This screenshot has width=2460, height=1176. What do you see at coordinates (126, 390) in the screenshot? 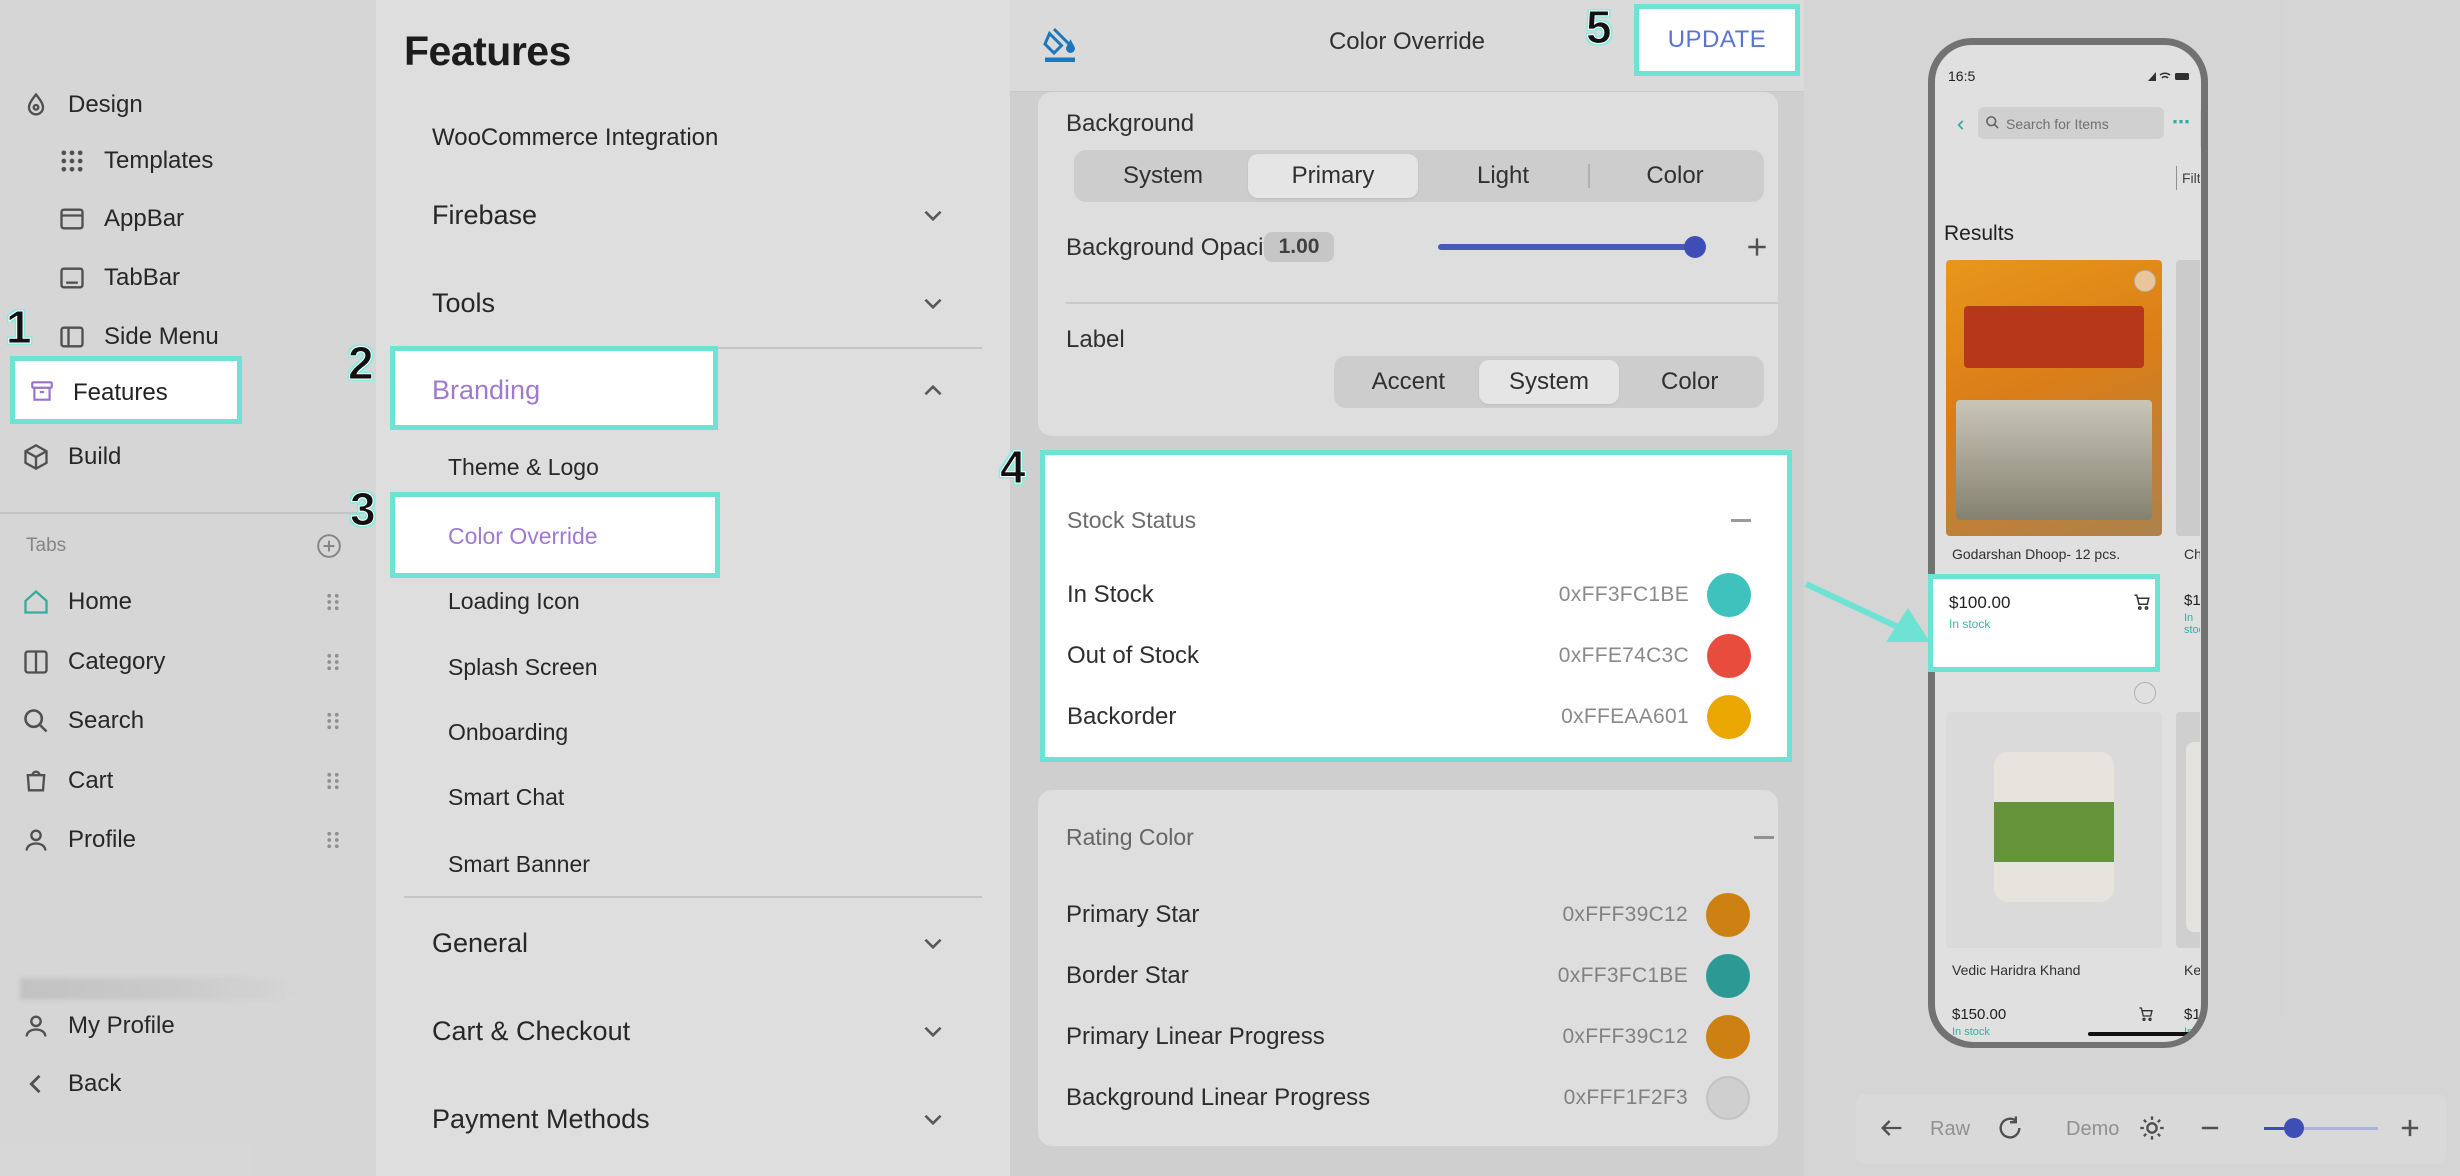
I see `nav-item-features: Features` at bounding box center [126, 390].